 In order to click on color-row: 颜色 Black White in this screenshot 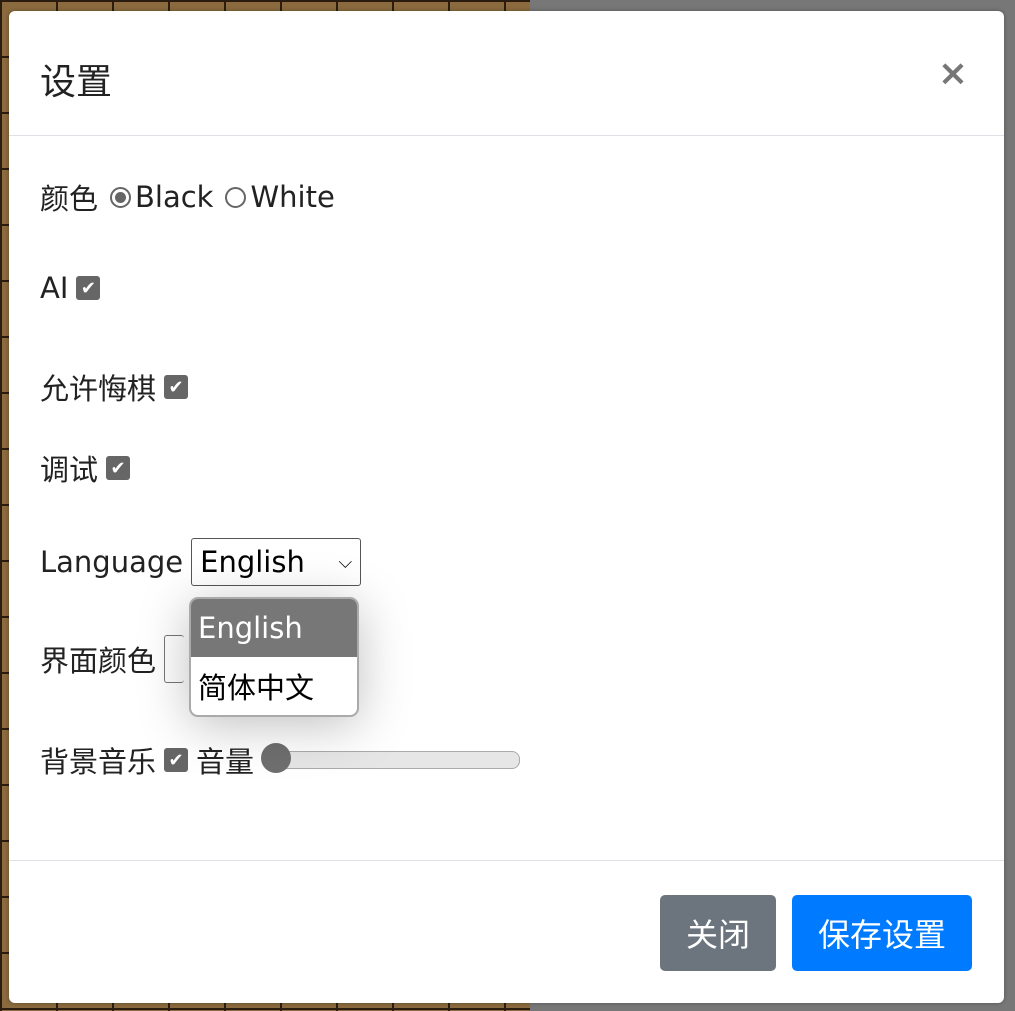, I will do `click(187, 197)`.